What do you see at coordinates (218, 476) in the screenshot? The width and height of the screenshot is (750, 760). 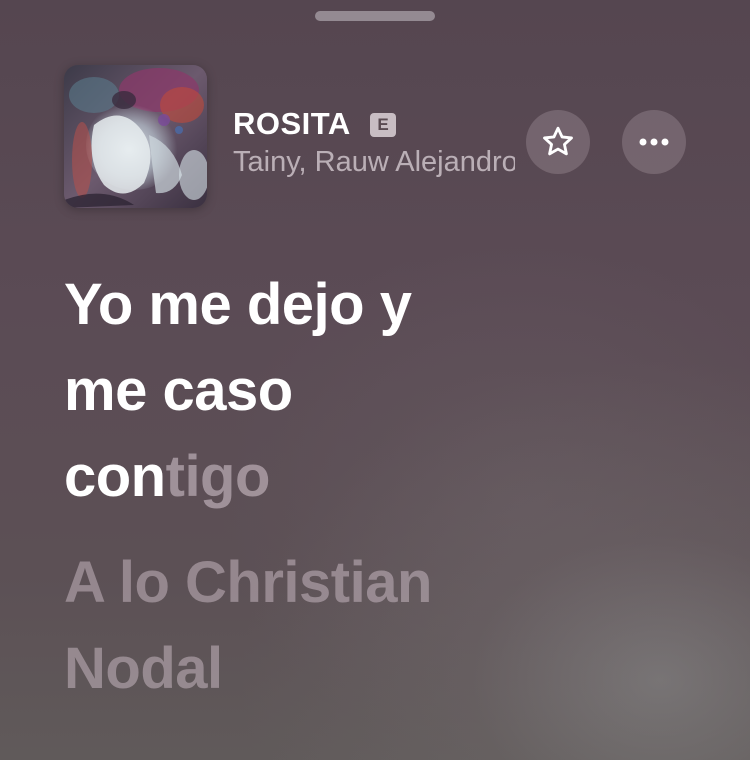 I see `lyric-unsung-part: tigo` at bounding box center [218, 476].